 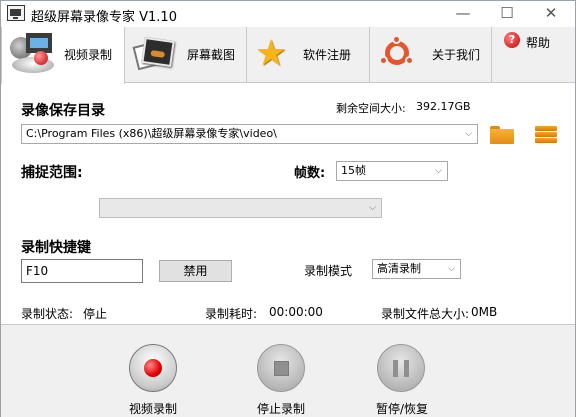 What do you see at coordinates (63, 111) in the screenshot?
I see `save-dir-title: 录像保存目录` at bounding box center [63, 111].